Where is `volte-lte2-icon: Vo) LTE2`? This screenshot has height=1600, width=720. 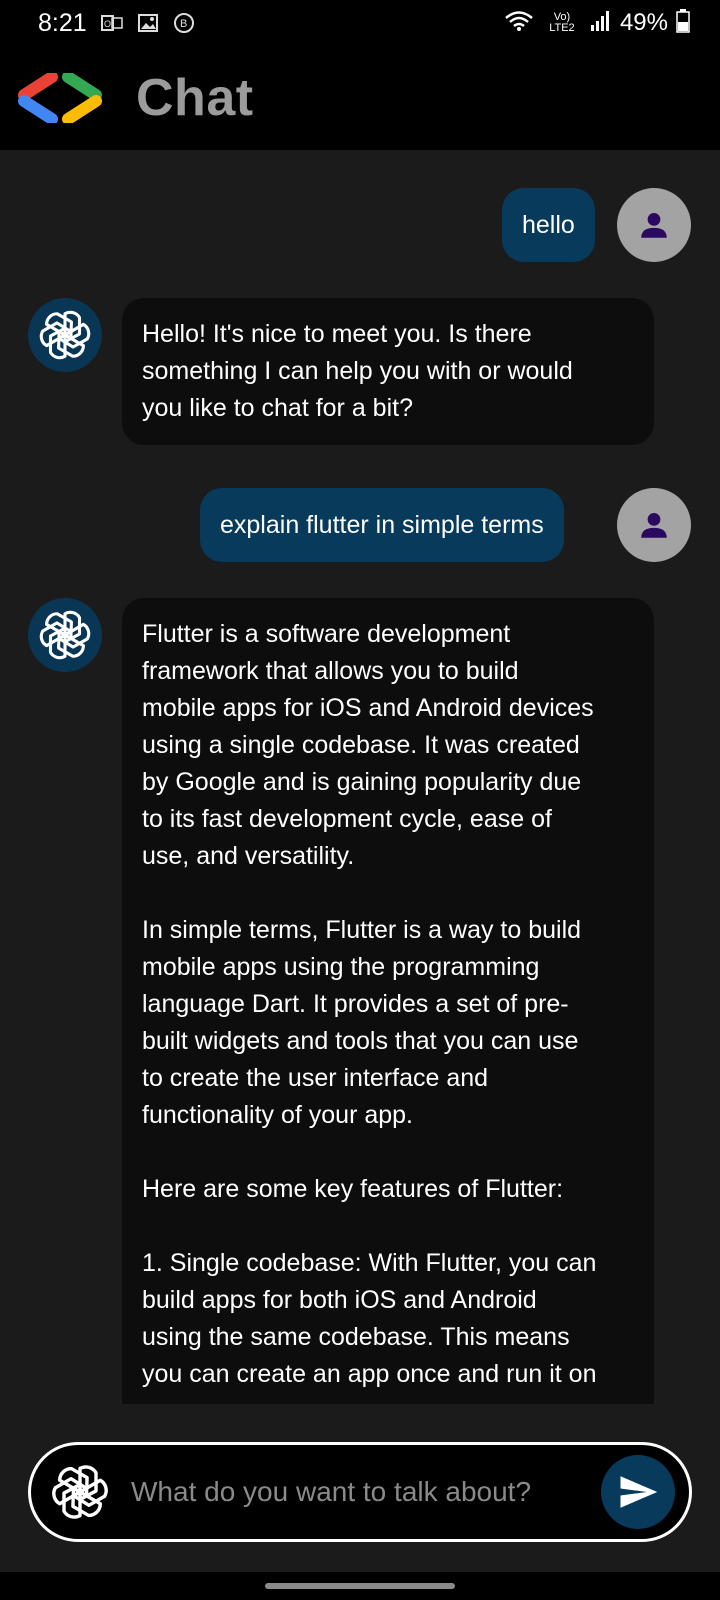
volte-lte2-icon: Vo) LTE2 is located at coordinates (562, 22).